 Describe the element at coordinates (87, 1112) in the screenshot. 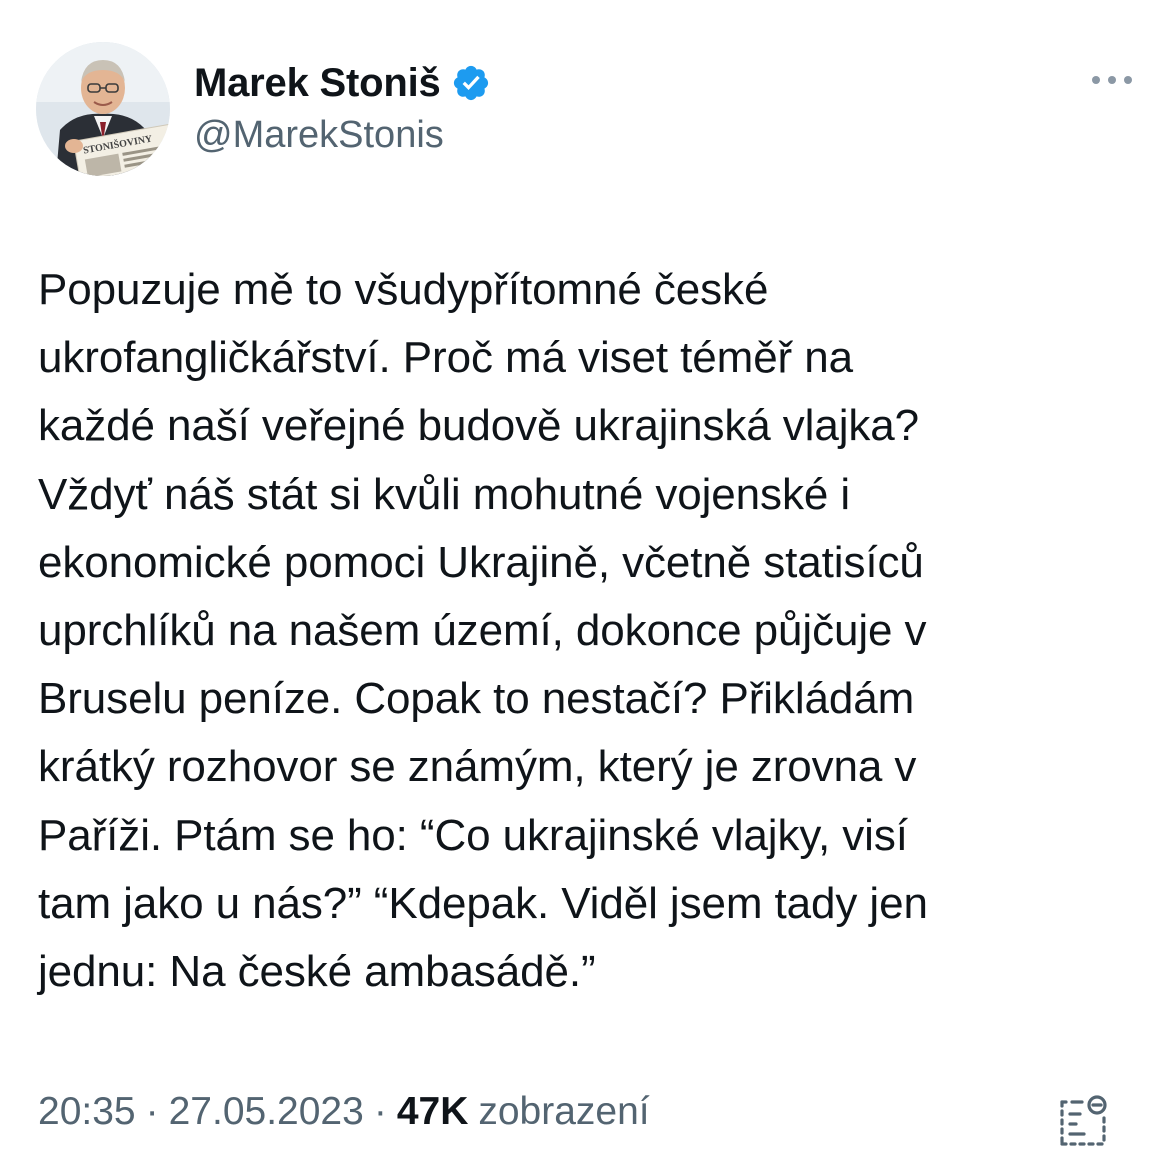

I see `tweet-time: 20:35` at that location.